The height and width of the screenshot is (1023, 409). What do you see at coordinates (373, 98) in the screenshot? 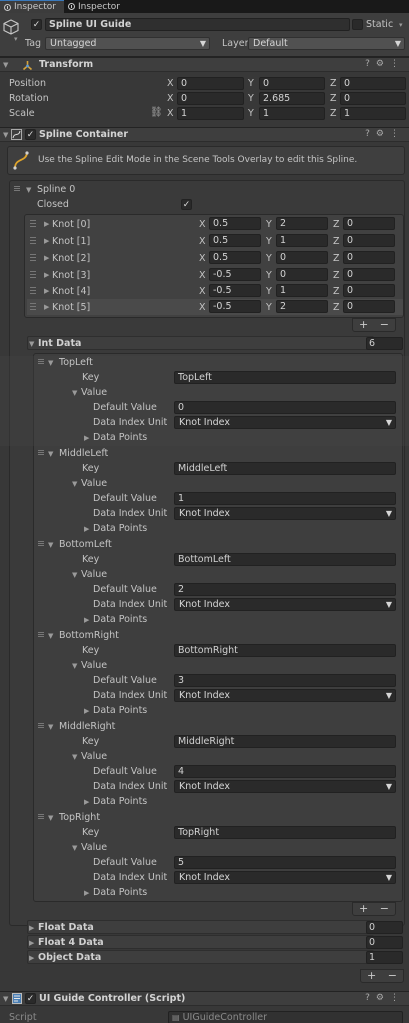
I see `rotation-z-field: 0` at bounding box center [373, 98].